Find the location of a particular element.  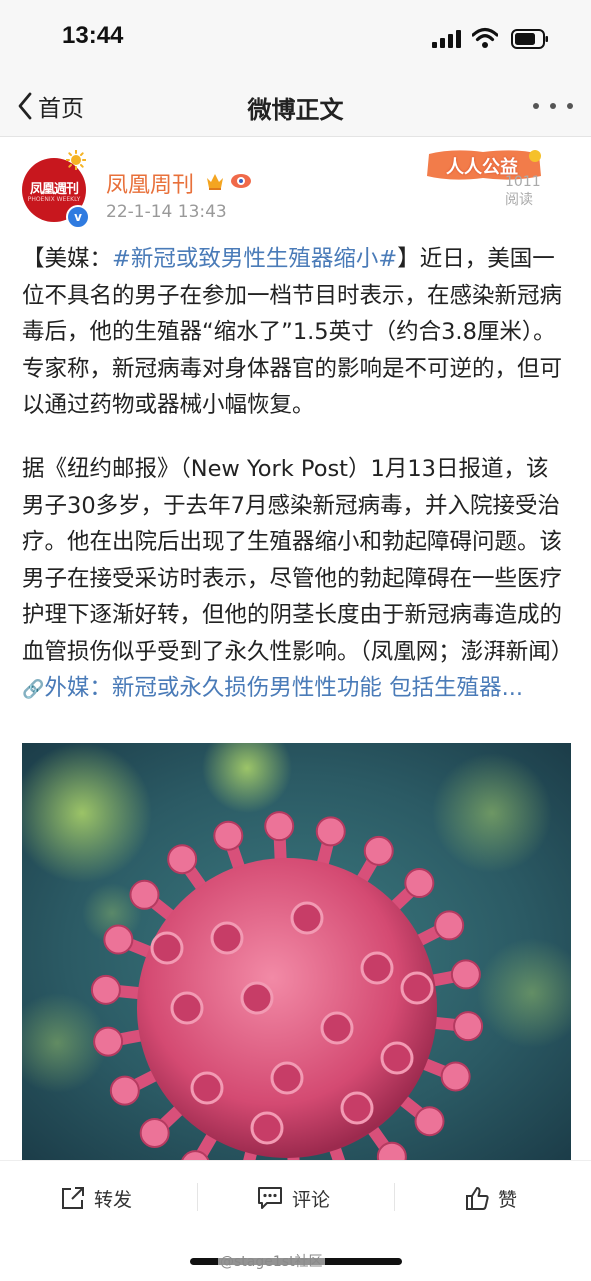

cellular-signal-icon is located at coordinates (446, 39).